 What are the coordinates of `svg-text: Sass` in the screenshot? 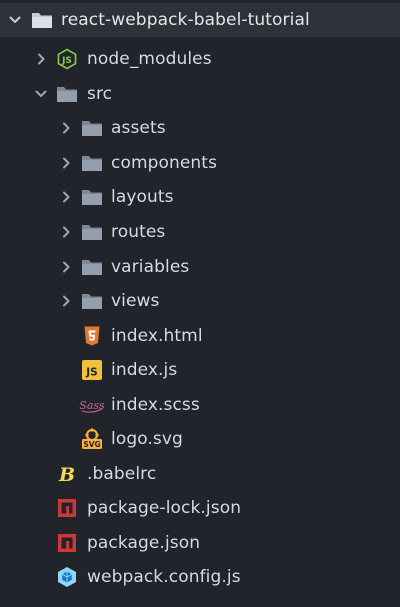 It's located at (92, 405).